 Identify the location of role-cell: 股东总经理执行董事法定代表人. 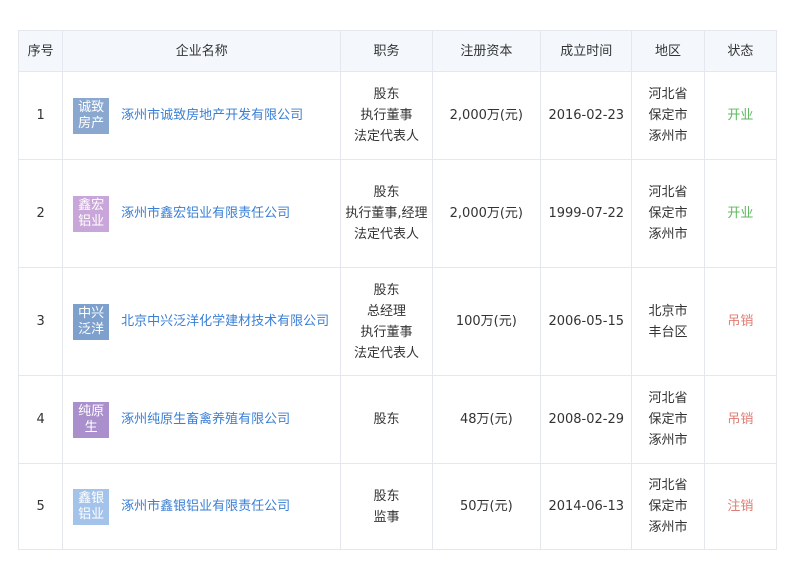
(386, 321).